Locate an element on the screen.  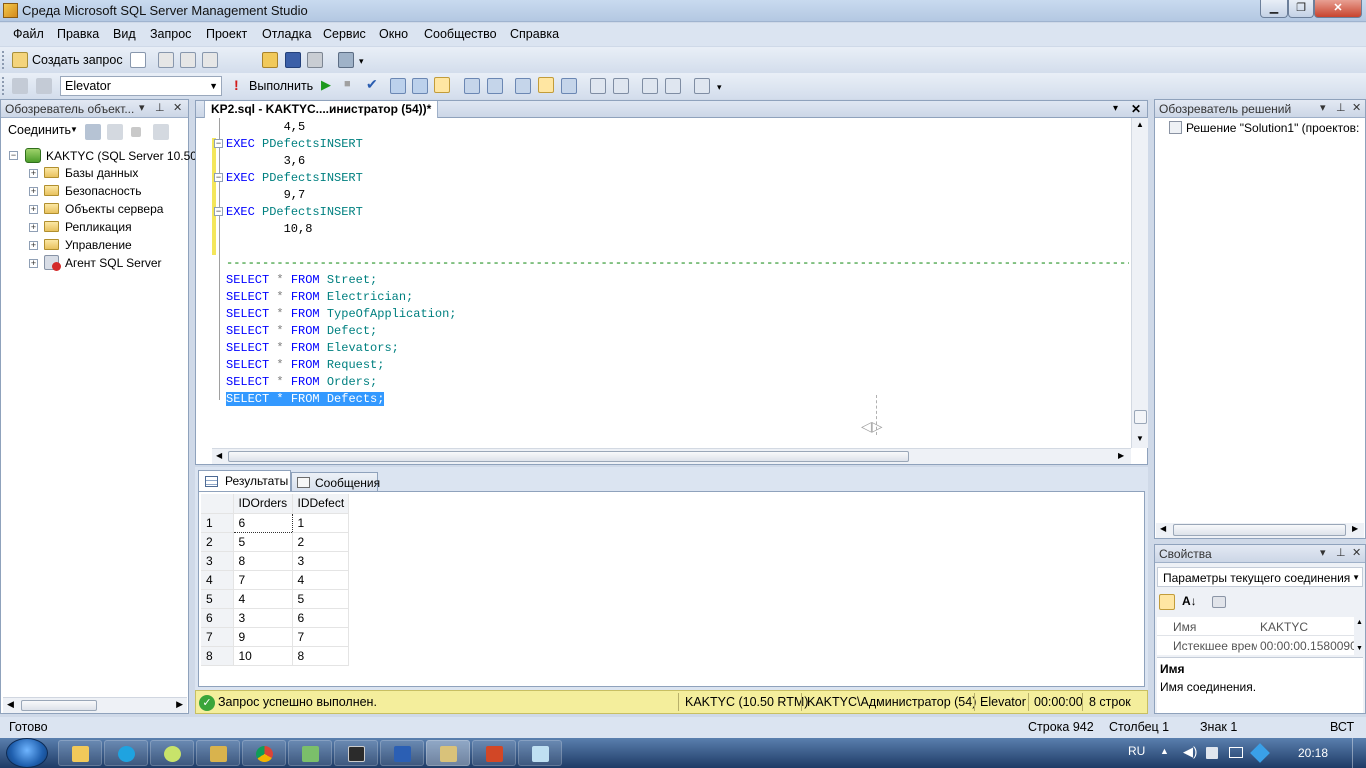
debug-play-icon: ▶ is located at coordinates (326, 85).